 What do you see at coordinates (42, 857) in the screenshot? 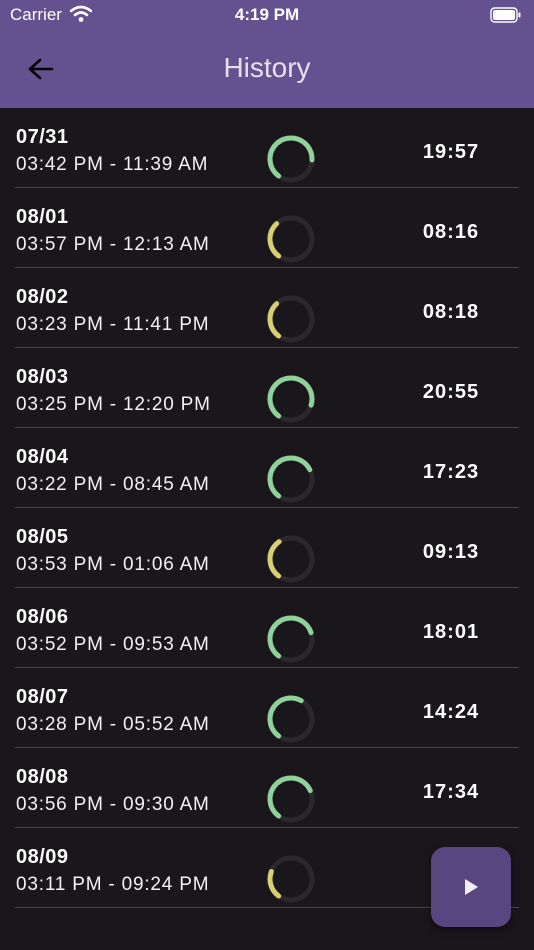
I see `row-date: 08/09` at bounding box center [42, 857].